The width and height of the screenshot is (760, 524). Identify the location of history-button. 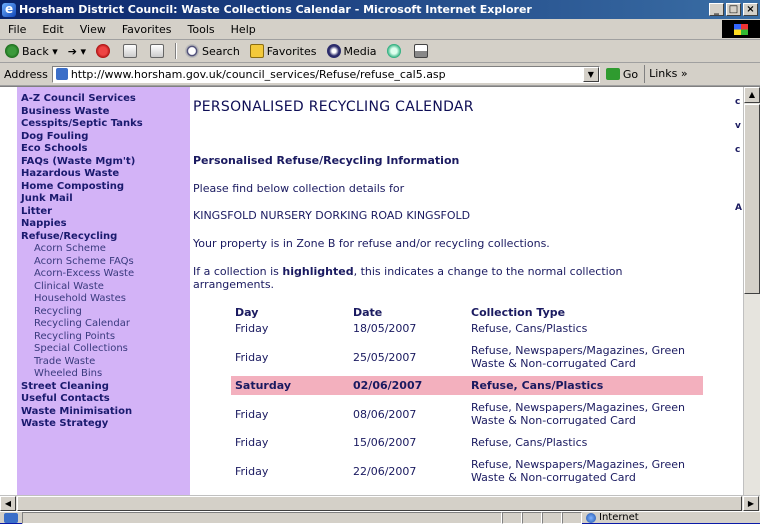
(395, 51).